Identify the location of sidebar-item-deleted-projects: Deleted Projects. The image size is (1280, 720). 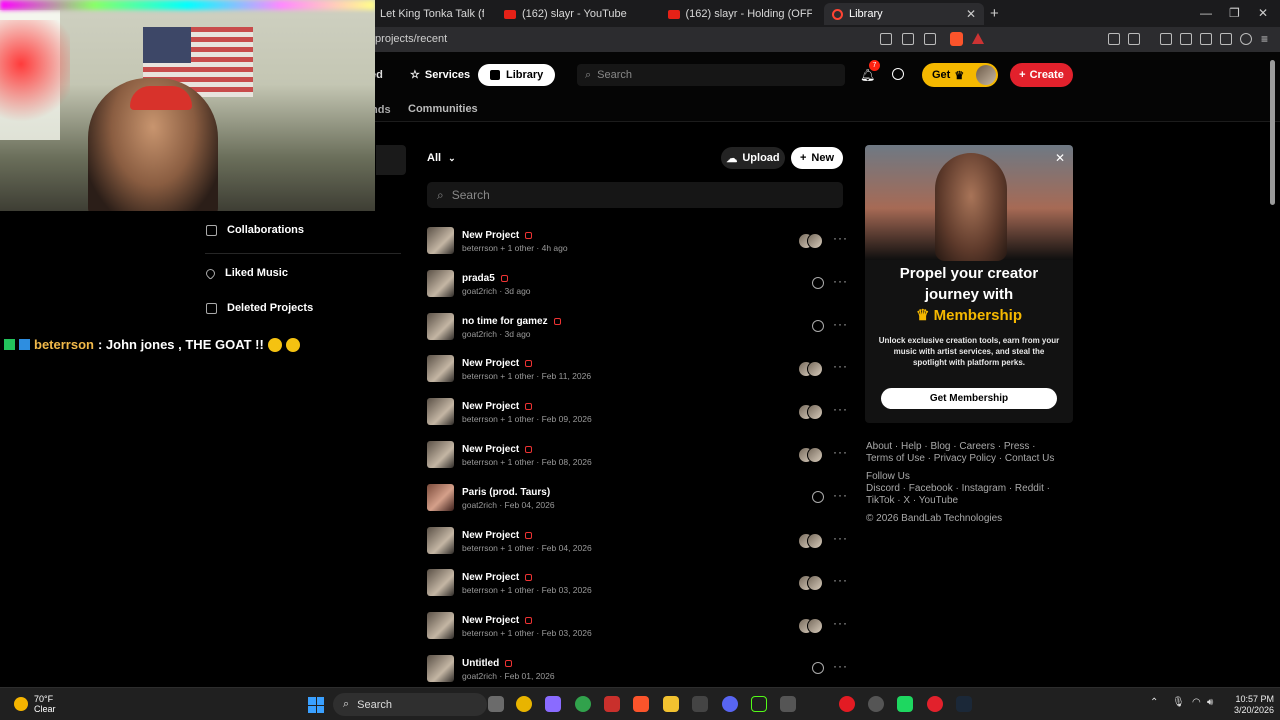
(259, 308).